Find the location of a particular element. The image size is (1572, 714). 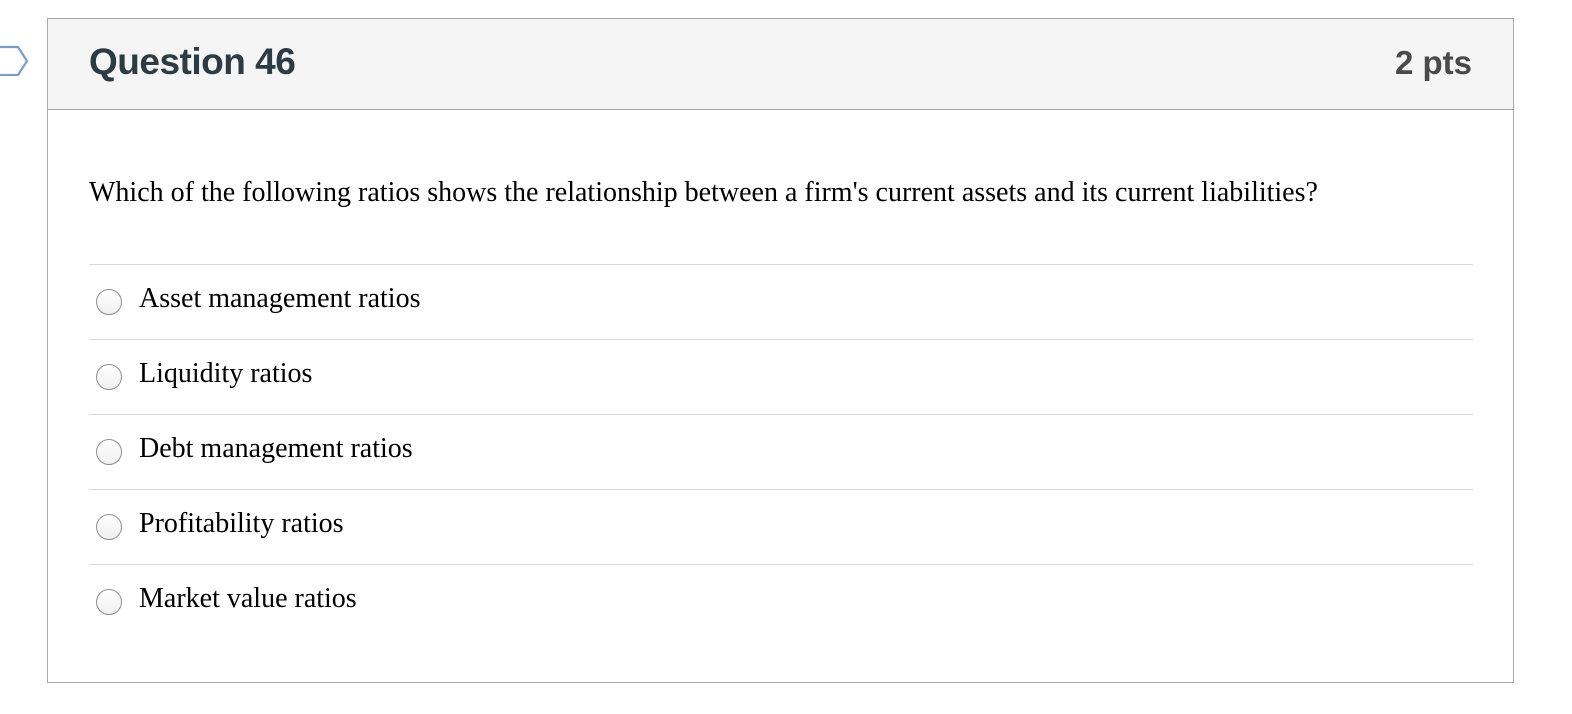

answer-option: Asset management ratios is located at coordinates (781, 301).